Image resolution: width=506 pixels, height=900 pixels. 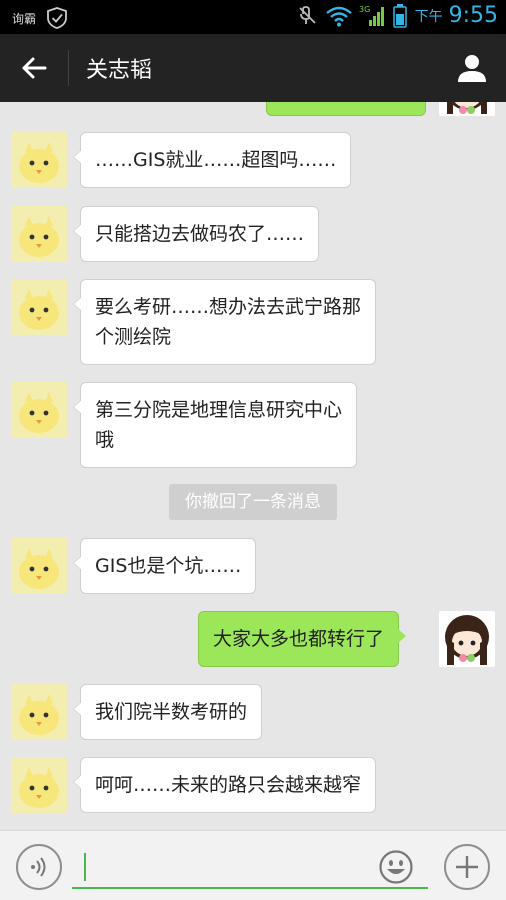 I want to click on header-divider, so click(x=68, y=68).